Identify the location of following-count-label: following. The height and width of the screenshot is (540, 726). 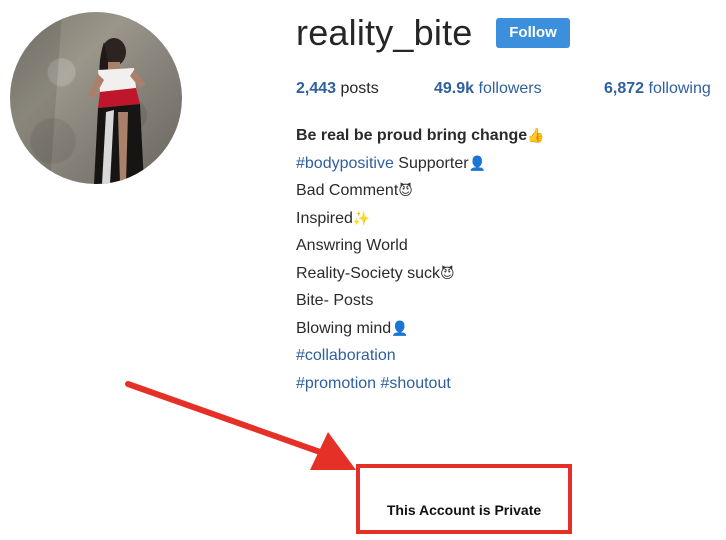
(679, 88).